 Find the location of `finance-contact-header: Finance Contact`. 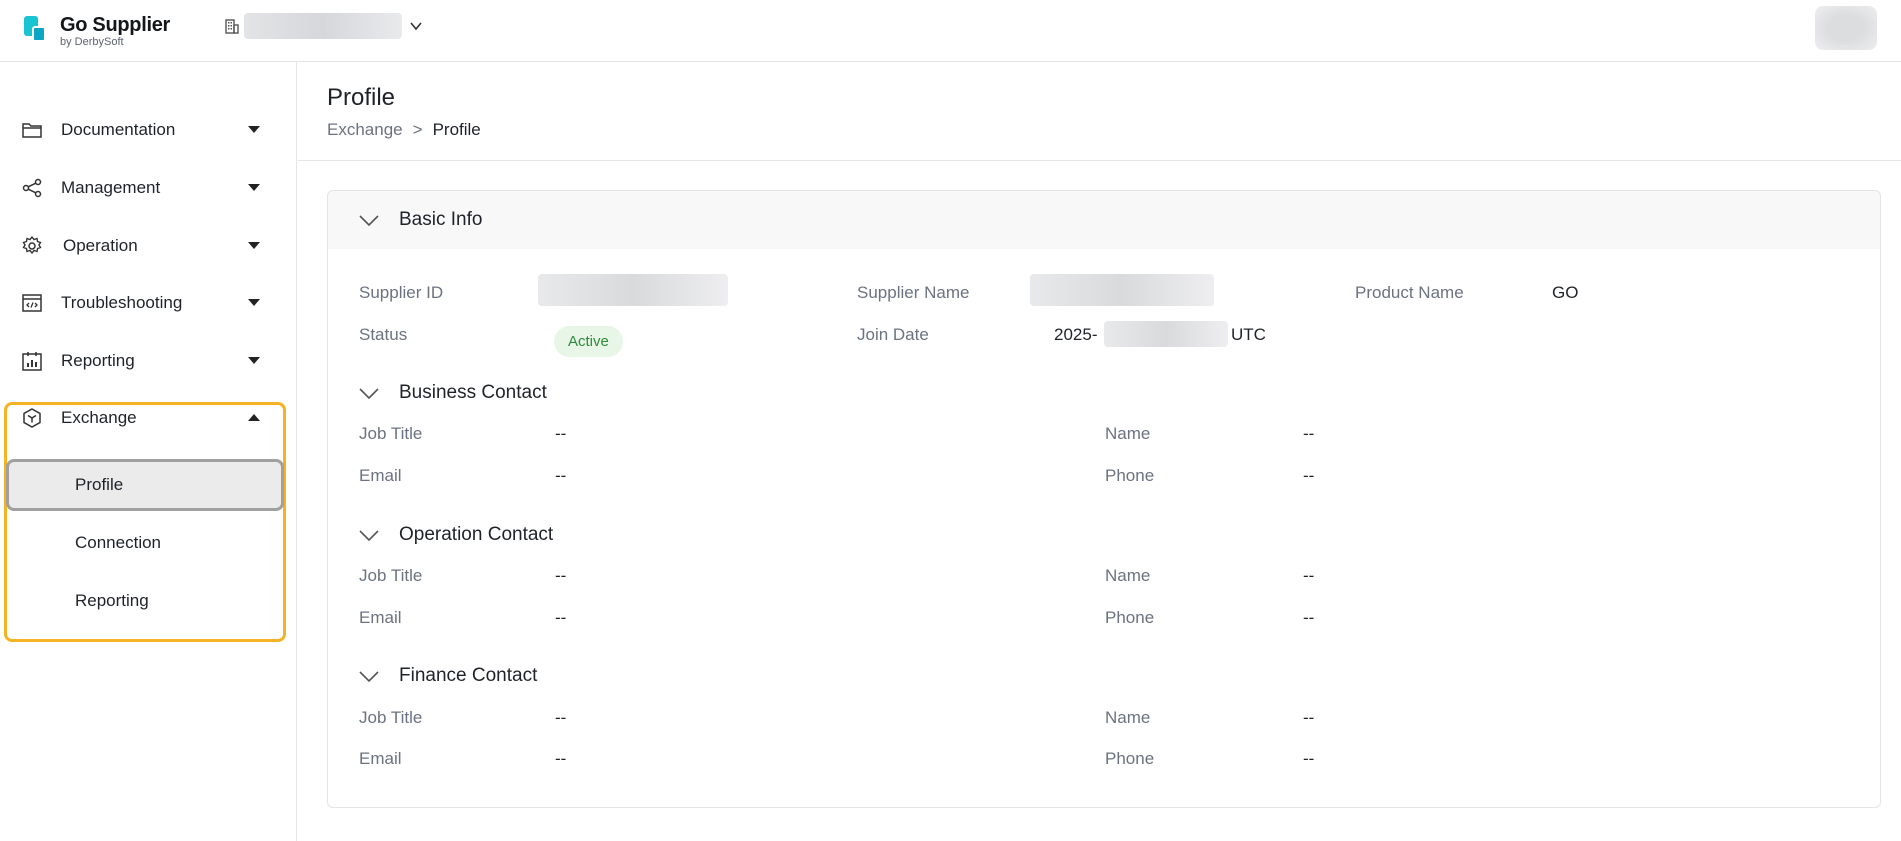

finance-contact-header: Finance Contact is located at coordinates (628, 677).